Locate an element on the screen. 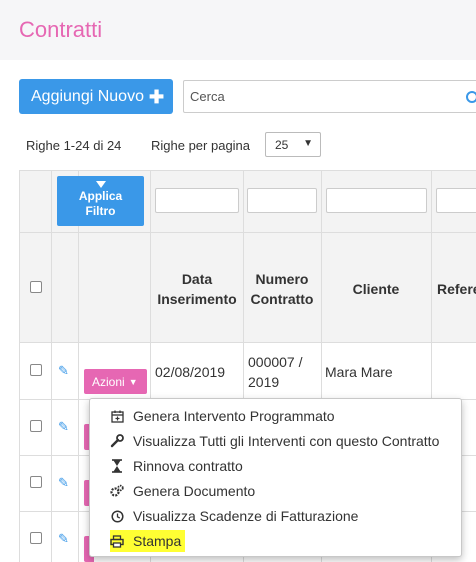  azioni-label: Azioni is located at coordinates (108, 381).